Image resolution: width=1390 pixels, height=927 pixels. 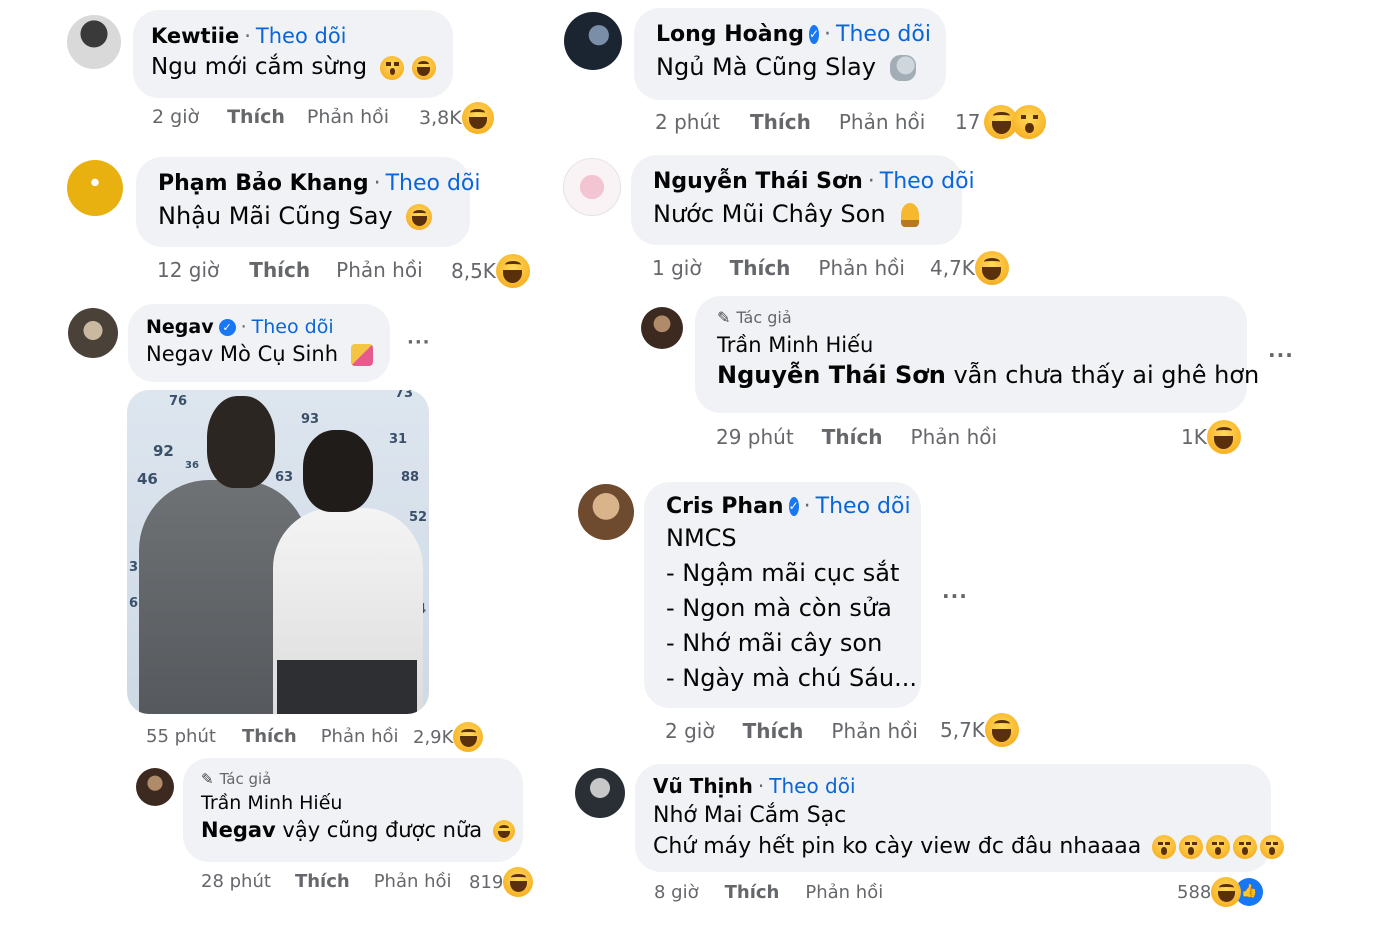 What do you see at coordinates (968, 122) in the screenshot?
I see `reaction-count: 17` at bounding box center [968, 122].